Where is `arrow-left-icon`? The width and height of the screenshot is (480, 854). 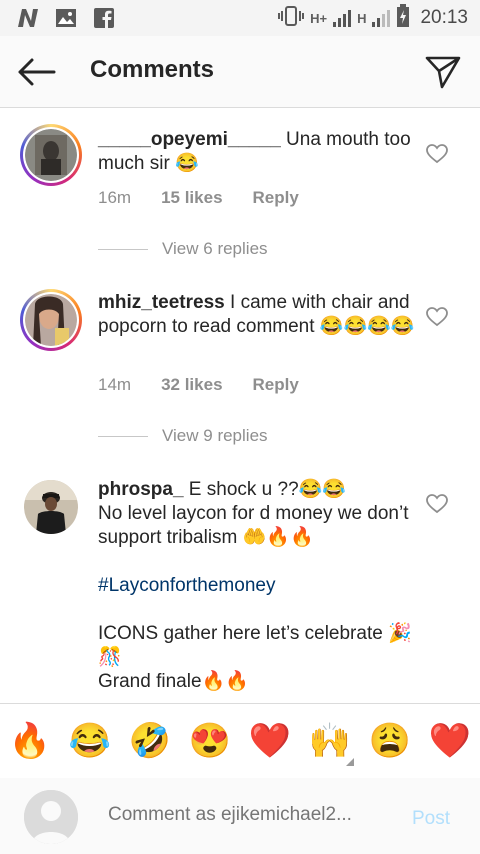
arrow-left-icon is located at coordinates (36, 72).